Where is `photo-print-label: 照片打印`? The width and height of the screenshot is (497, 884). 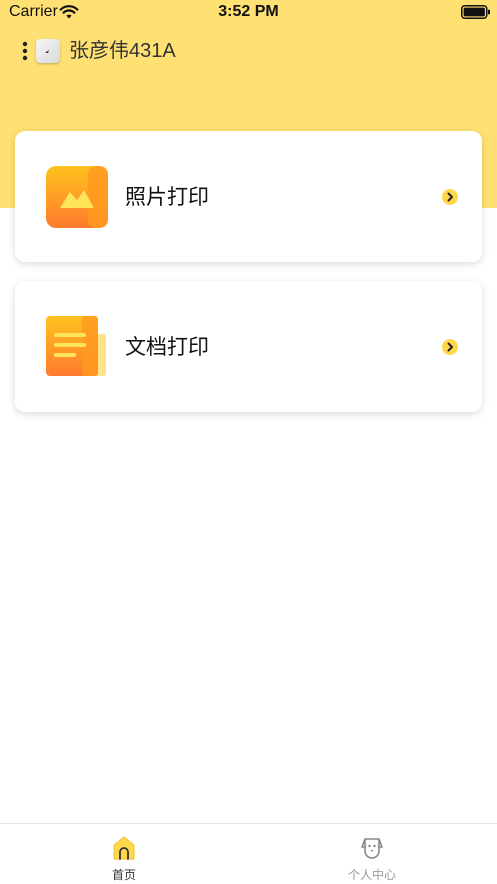 photo-print-label: 照片打印 is located at coordinates (167, 197).